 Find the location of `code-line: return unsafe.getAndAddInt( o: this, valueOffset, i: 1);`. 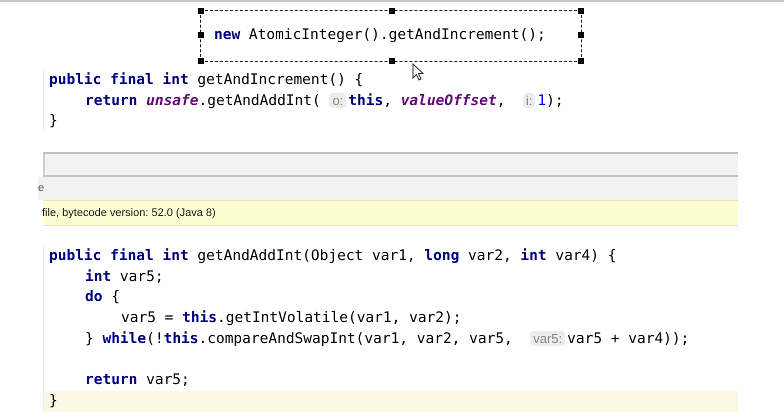

code-line: return unsafe.getAndAddInt( o: this, valueOffset, i: 1); is located at coordinates (324, 101).